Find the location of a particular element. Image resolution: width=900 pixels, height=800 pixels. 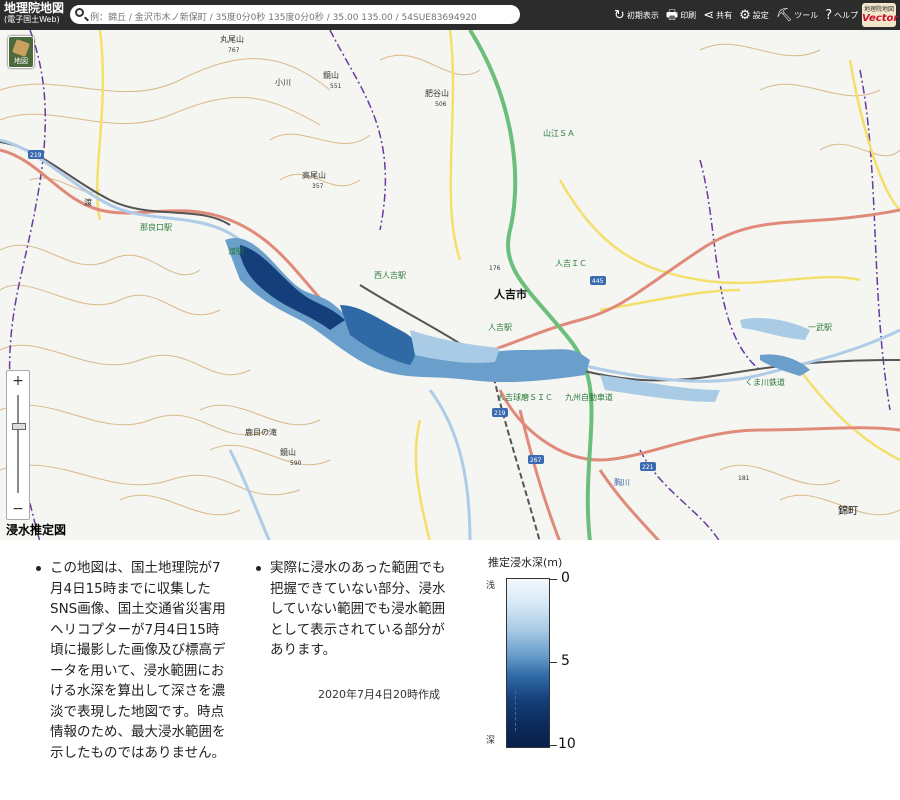

bullet1-line: 示したものではありません。 is located at coordinates (138, 752).